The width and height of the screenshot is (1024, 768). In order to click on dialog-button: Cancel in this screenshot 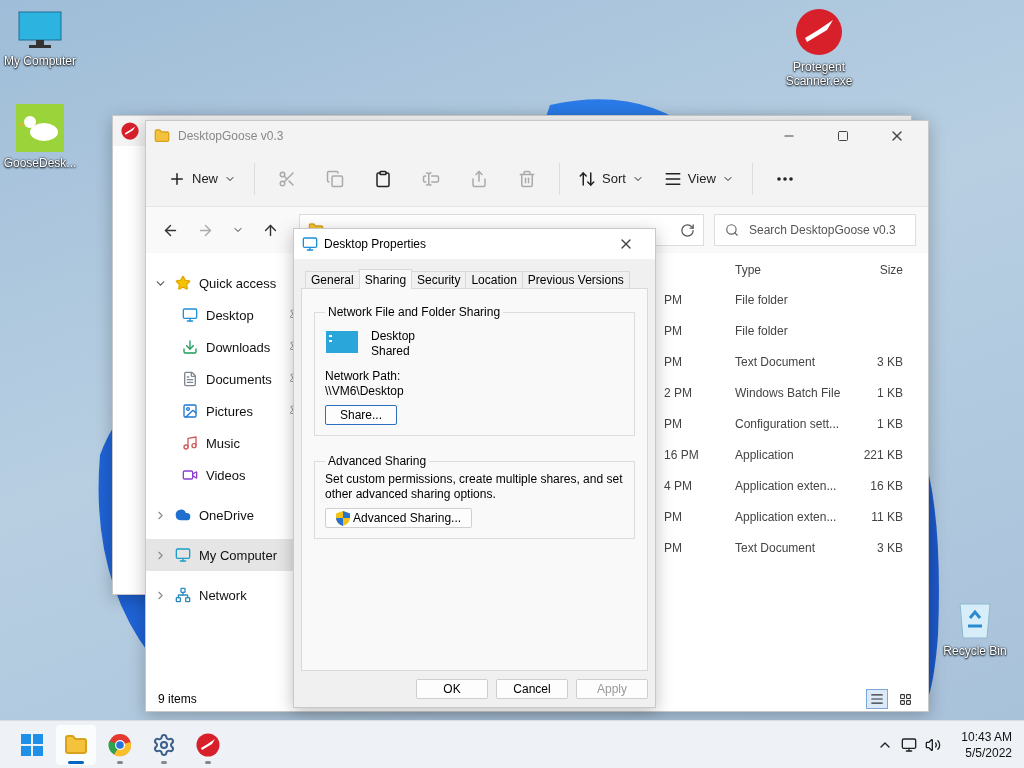, I will do `click(532, 689)`.